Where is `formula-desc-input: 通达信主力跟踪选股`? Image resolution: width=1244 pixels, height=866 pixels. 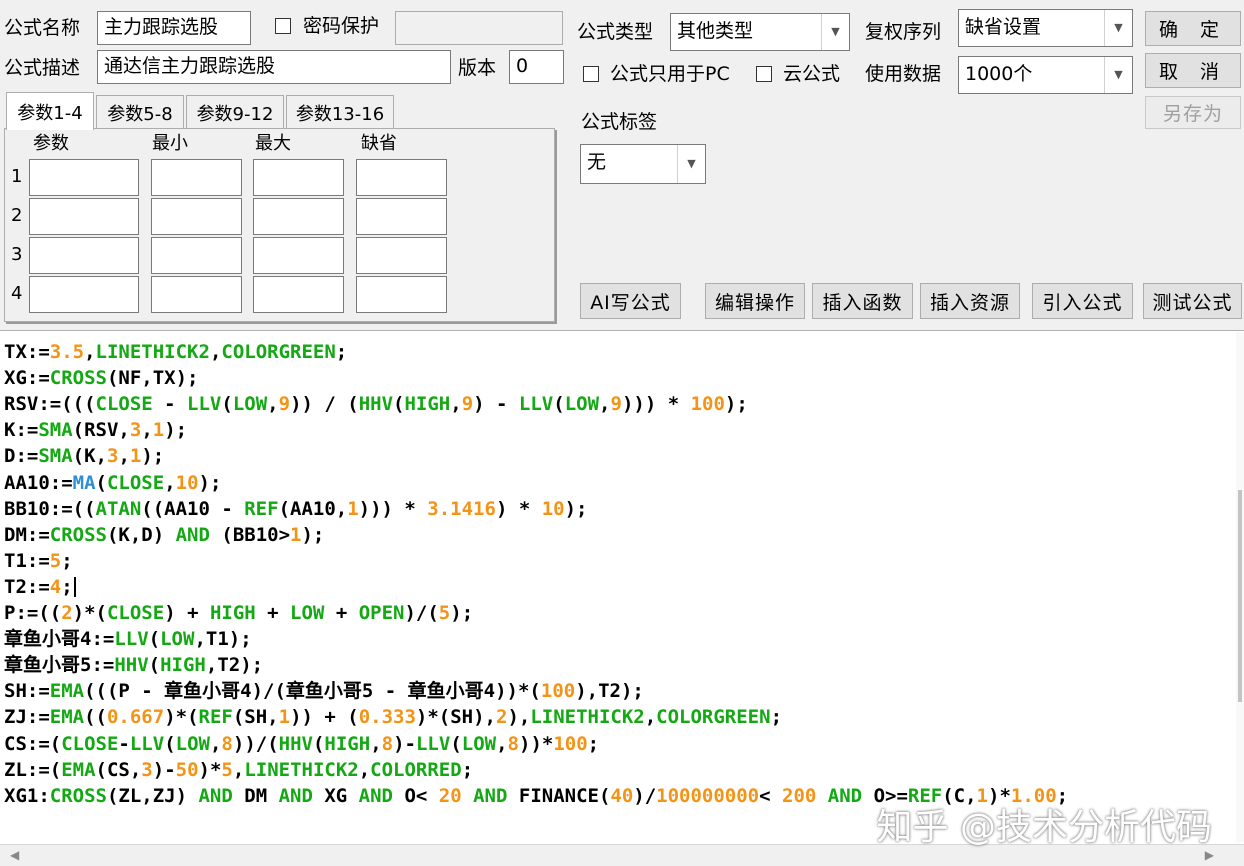
formula-desc-input: 通达信主力跟踪选股 is located at coordinates (274, 67).